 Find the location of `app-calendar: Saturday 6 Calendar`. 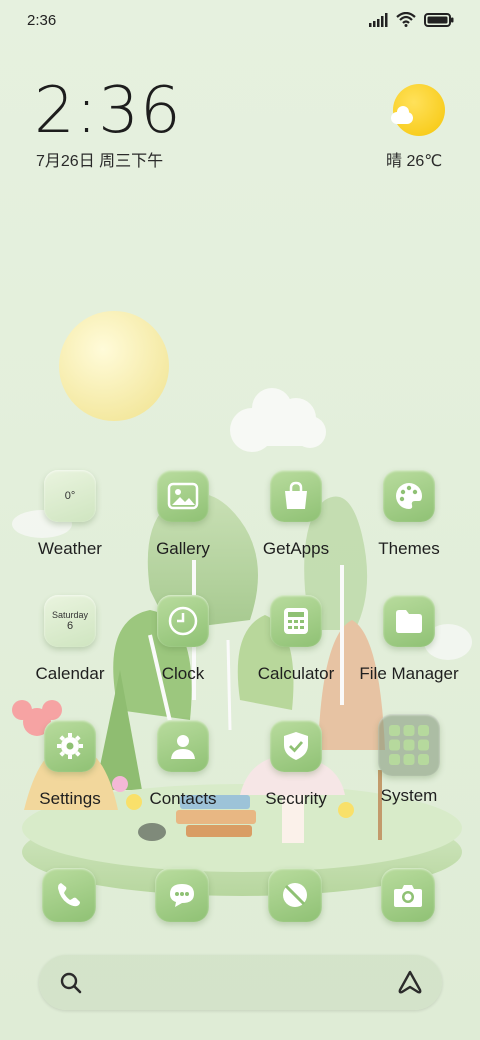

app-calendar: Saturday 6 Calendar is located at coordinates (70, 639).